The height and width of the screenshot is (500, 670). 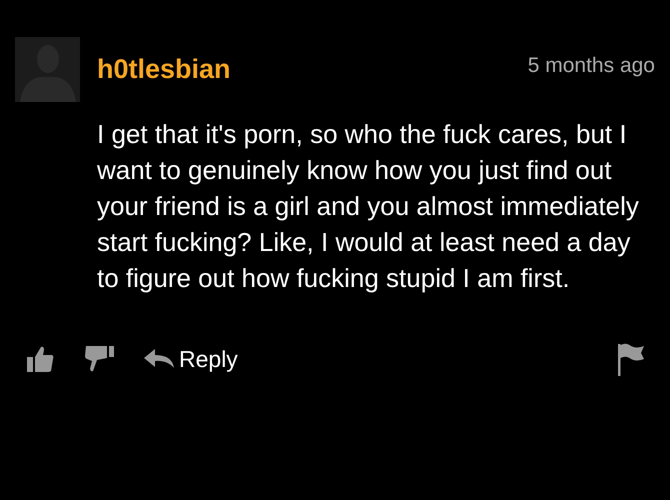 What do you see at coordinates (190, 359) in the screenshot?
I see `reply-button: Reply` at bounding box center [190, 359].